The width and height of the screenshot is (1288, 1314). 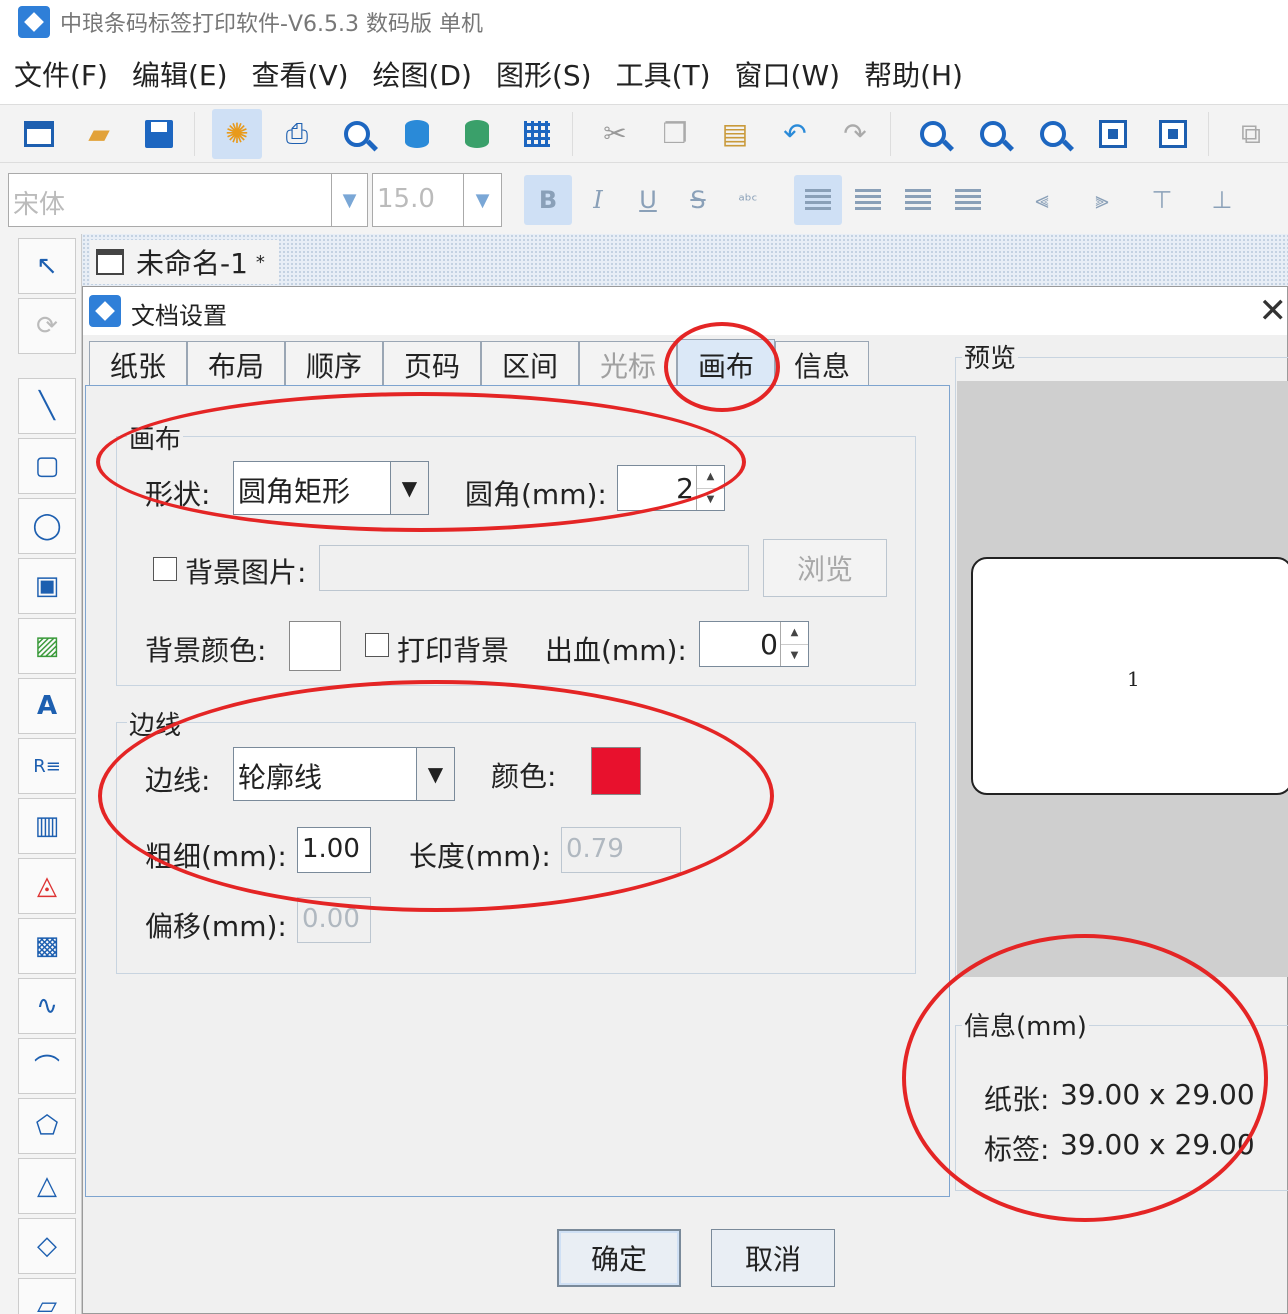 I want to click on menu-edit: 编辑(E), so click(x=180, y=74).